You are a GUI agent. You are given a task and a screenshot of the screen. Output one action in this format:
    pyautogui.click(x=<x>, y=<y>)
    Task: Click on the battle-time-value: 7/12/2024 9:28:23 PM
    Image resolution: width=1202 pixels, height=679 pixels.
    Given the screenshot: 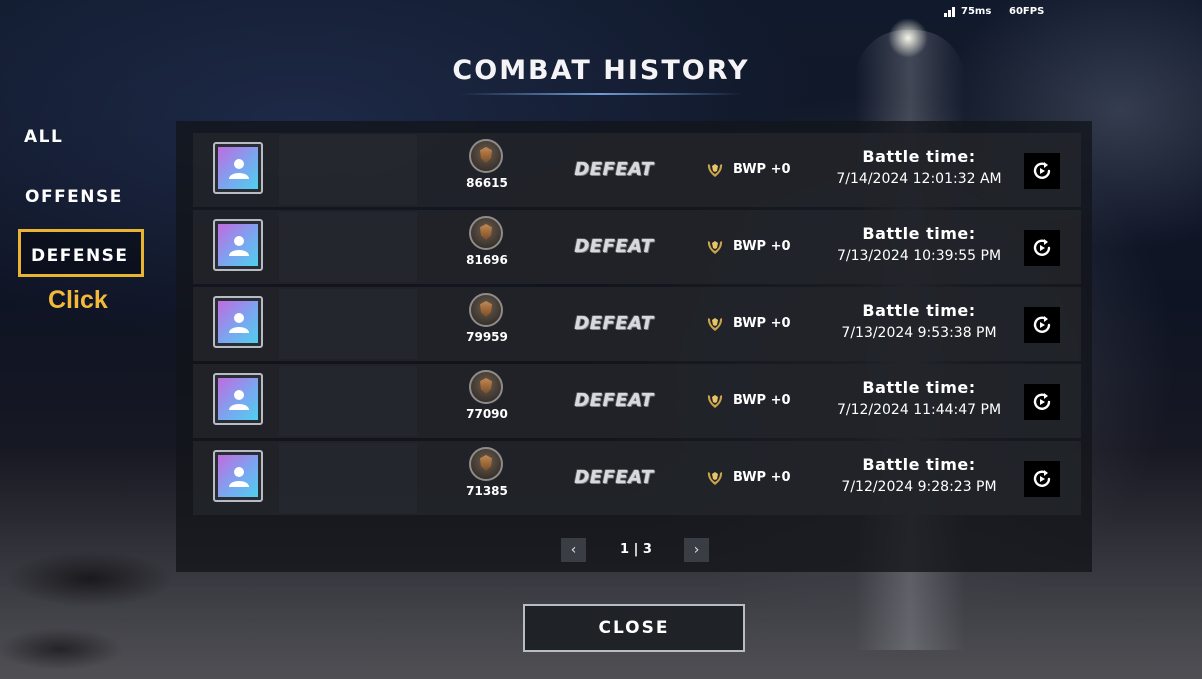 What is the action you would take?
    pyautogui.click(x=919, y=487)
    